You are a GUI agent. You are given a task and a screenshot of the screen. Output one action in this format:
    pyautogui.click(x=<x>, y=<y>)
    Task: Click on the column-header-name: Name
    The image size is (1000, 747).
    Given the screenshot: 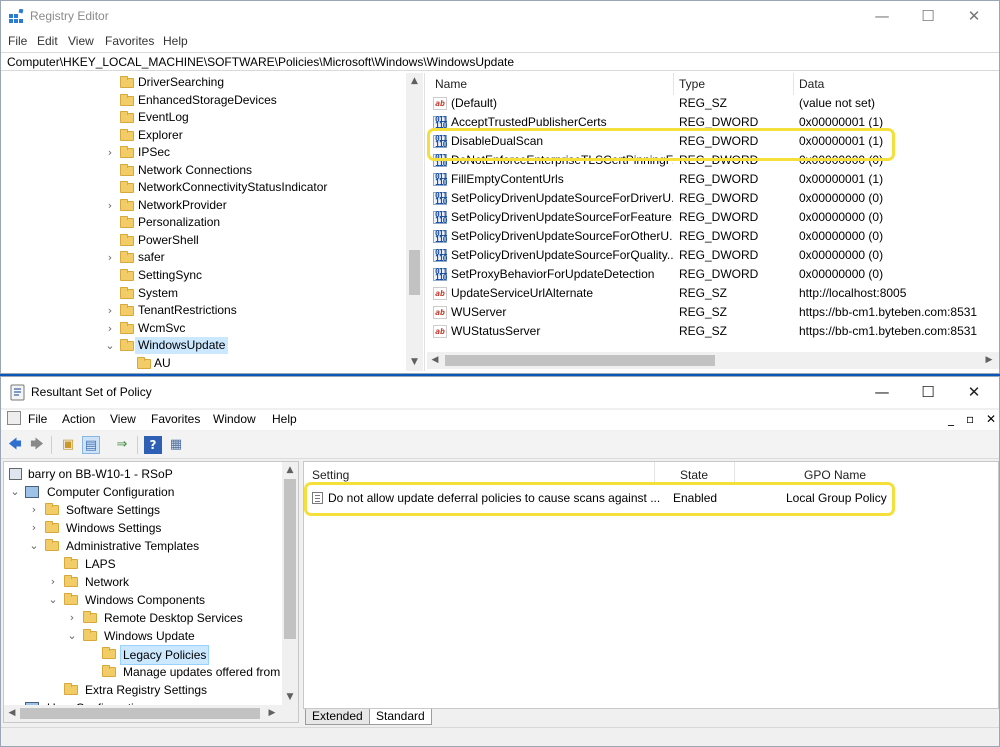 What is the action you would take?
    pyautogui.click(x=451, y=84)
    